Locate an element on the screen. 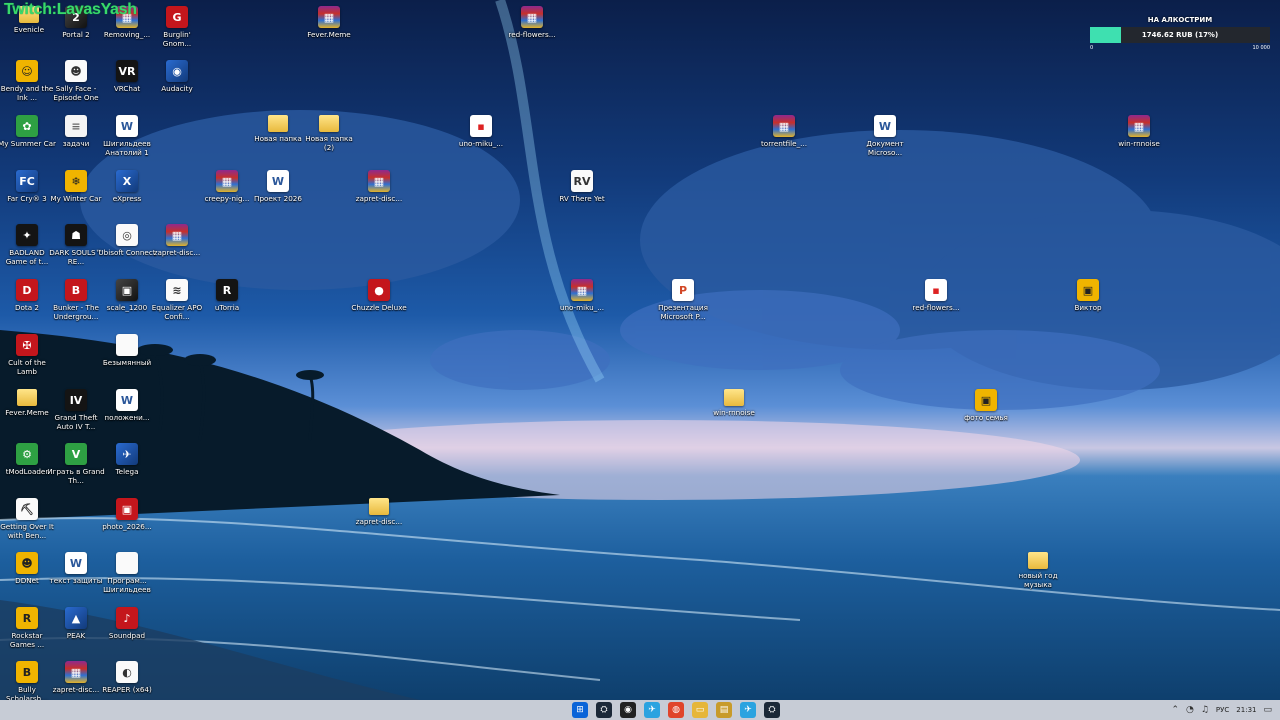 Image resolution: width=1280 pixels, height=720 pixels. tmodloader-icon: ⚙ is located at coordinates (27, 454).